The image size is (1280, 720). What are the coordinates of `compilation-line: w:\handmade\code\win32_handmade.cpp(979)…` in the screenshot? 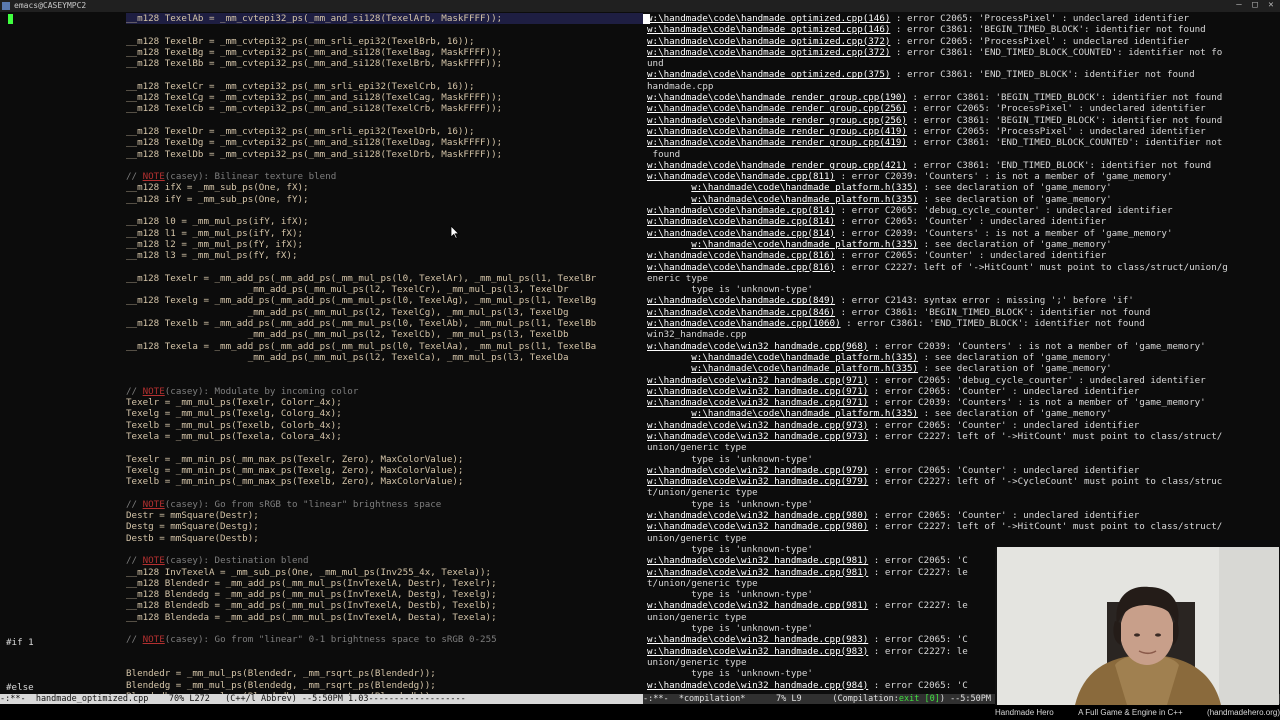 It's located at (963, 470).